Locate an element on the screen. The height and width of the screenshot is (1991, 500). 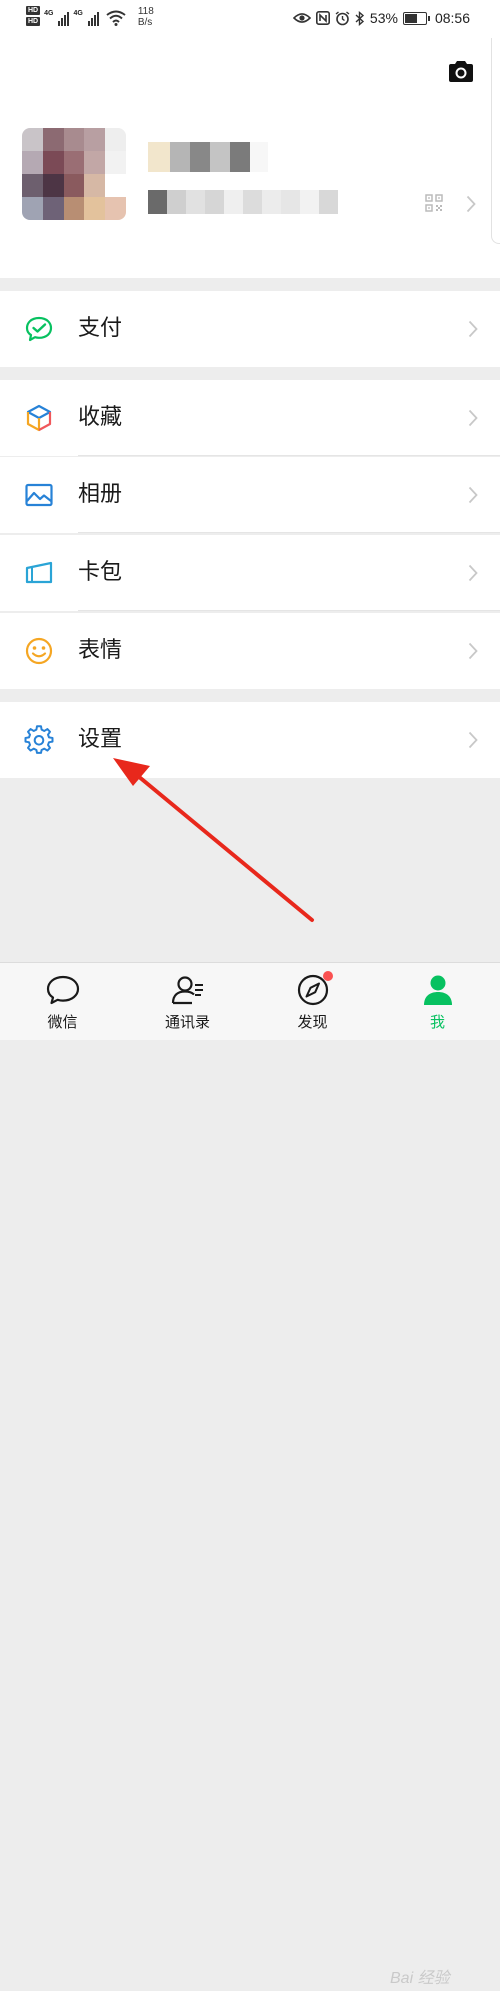
tab-me: 我 is located at coordinates (437, 1001).